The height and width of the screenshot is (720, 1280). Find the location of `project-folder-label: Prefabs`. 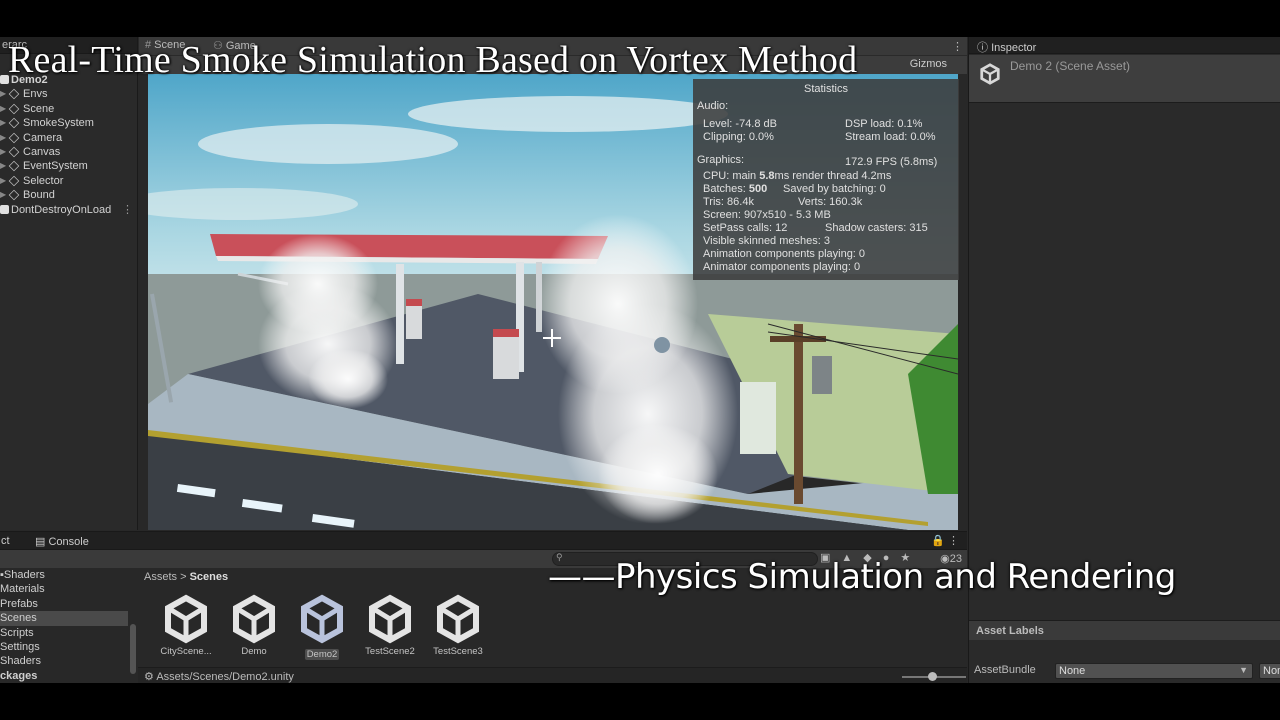

project-folder-label: Prefabs is located at coordinates (19, 603).